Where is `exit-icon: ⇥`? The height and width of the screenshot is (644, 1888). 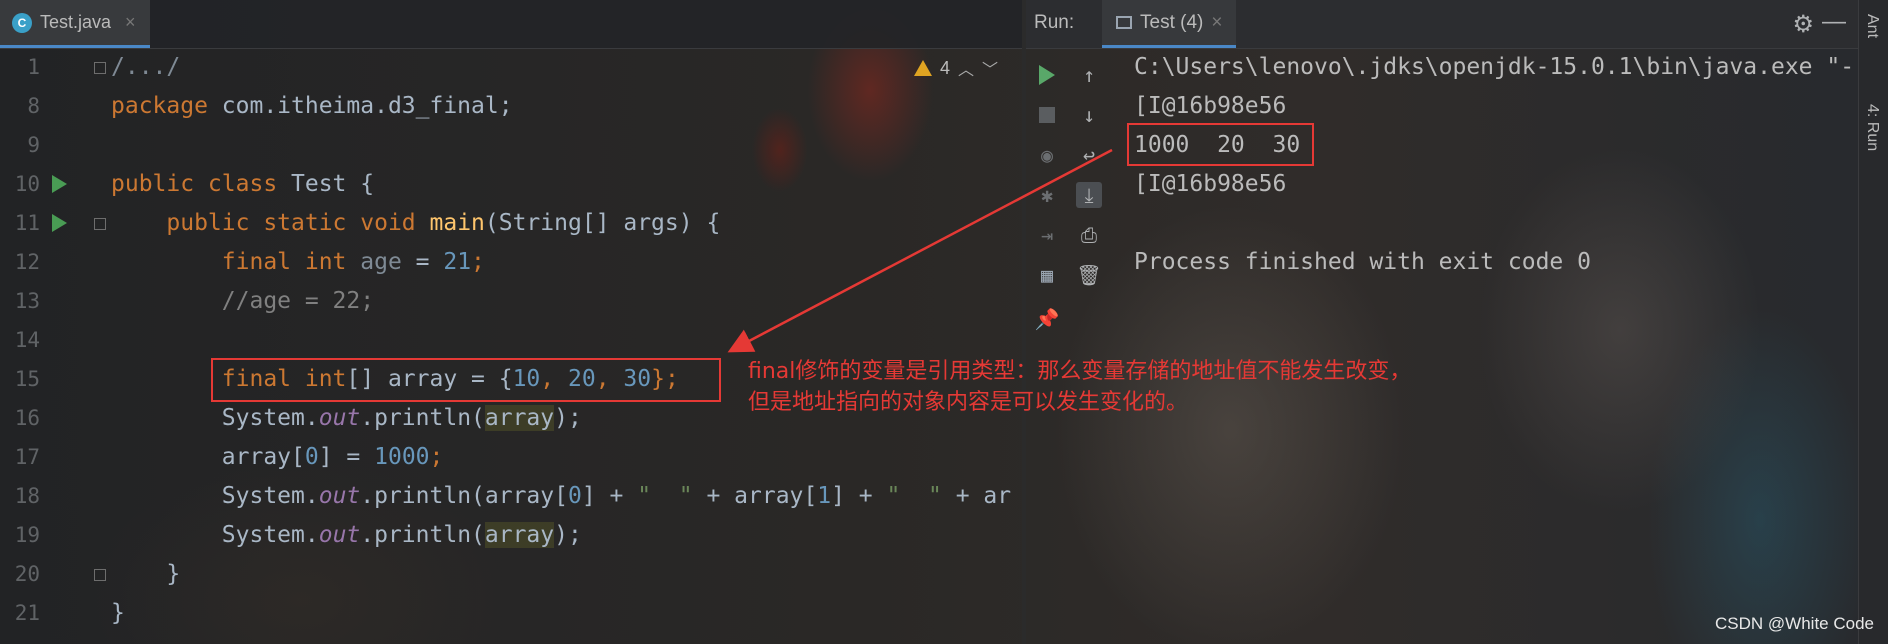 exit-icon: ⇥ is located at coordinates (1047, 235).